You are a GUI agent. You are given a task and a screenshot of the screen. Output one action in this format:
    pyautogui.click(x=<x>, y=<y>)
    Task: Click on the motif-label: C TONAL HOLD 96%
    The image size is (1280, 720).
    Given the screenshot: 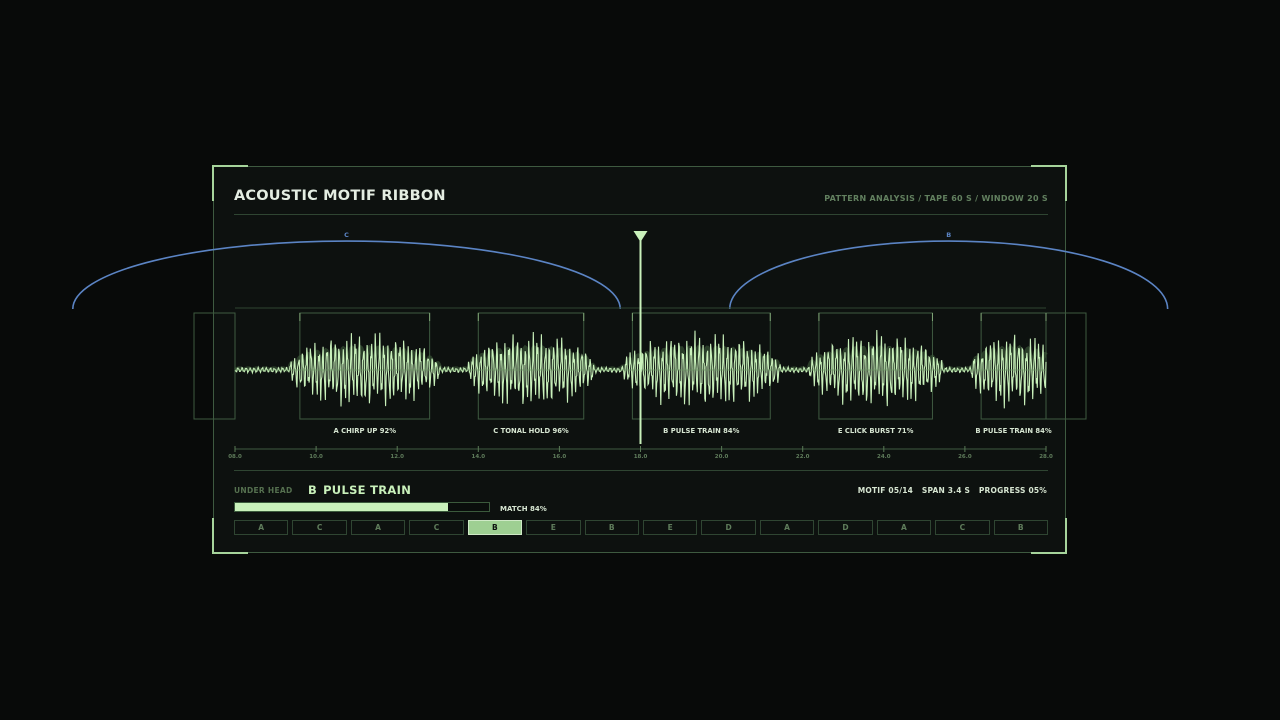 What is the action you would take?
    pyautogui.click(x=531, y=431)
    